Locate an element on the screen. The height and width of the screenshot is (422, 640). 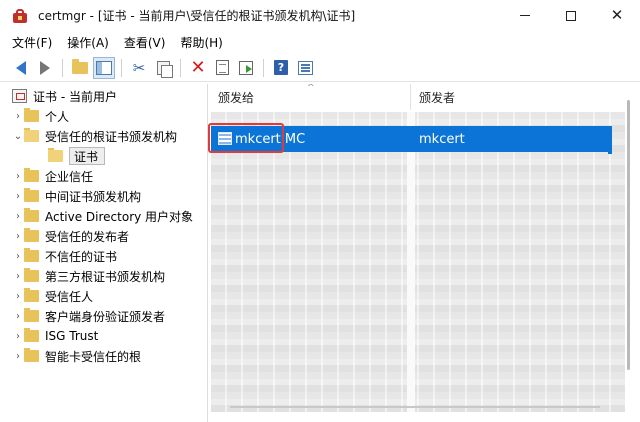
tree-item-isg-trust: › ISG Trust is located at coordinates (55, 336).